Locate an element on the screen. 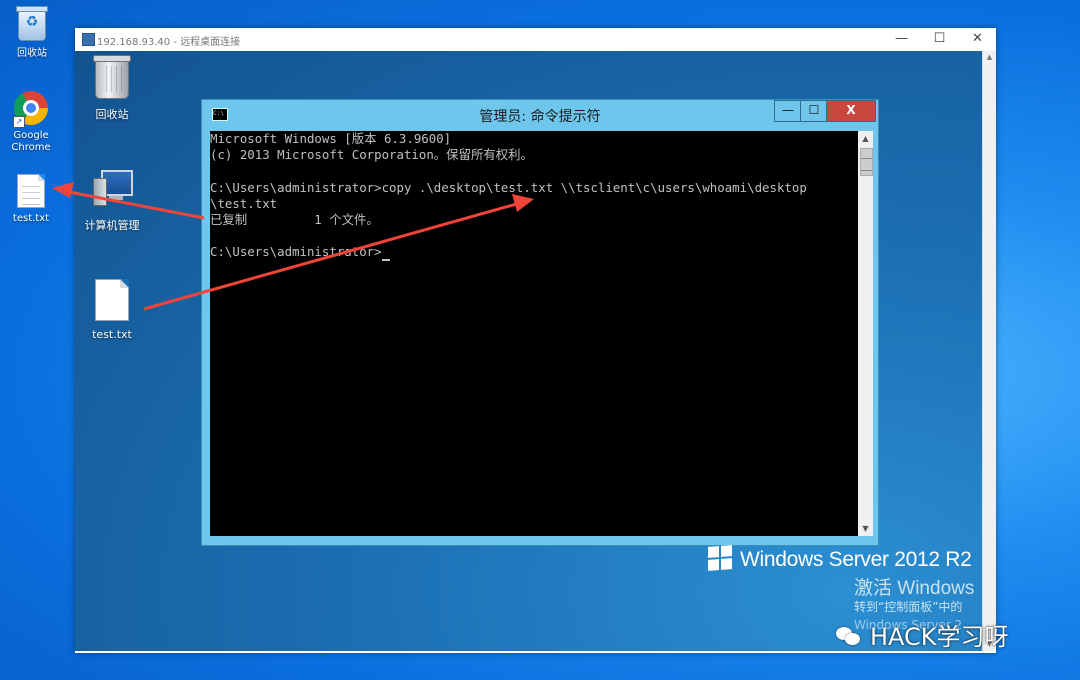  arrow-to-local-desktop is located at coordinates (128, 201).